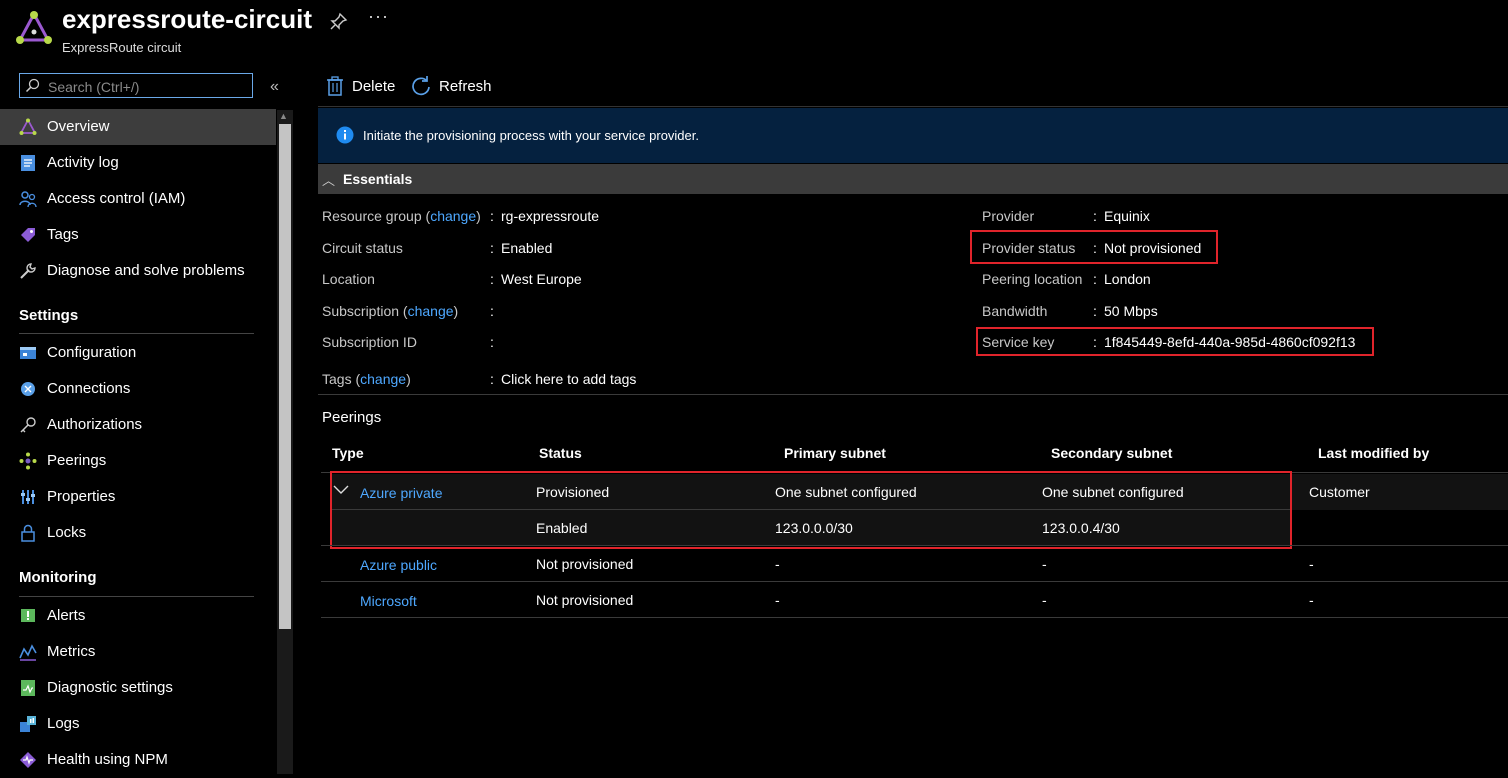  I want to click on bandwidth-value: 50 Mbps, so click(1131, 311).